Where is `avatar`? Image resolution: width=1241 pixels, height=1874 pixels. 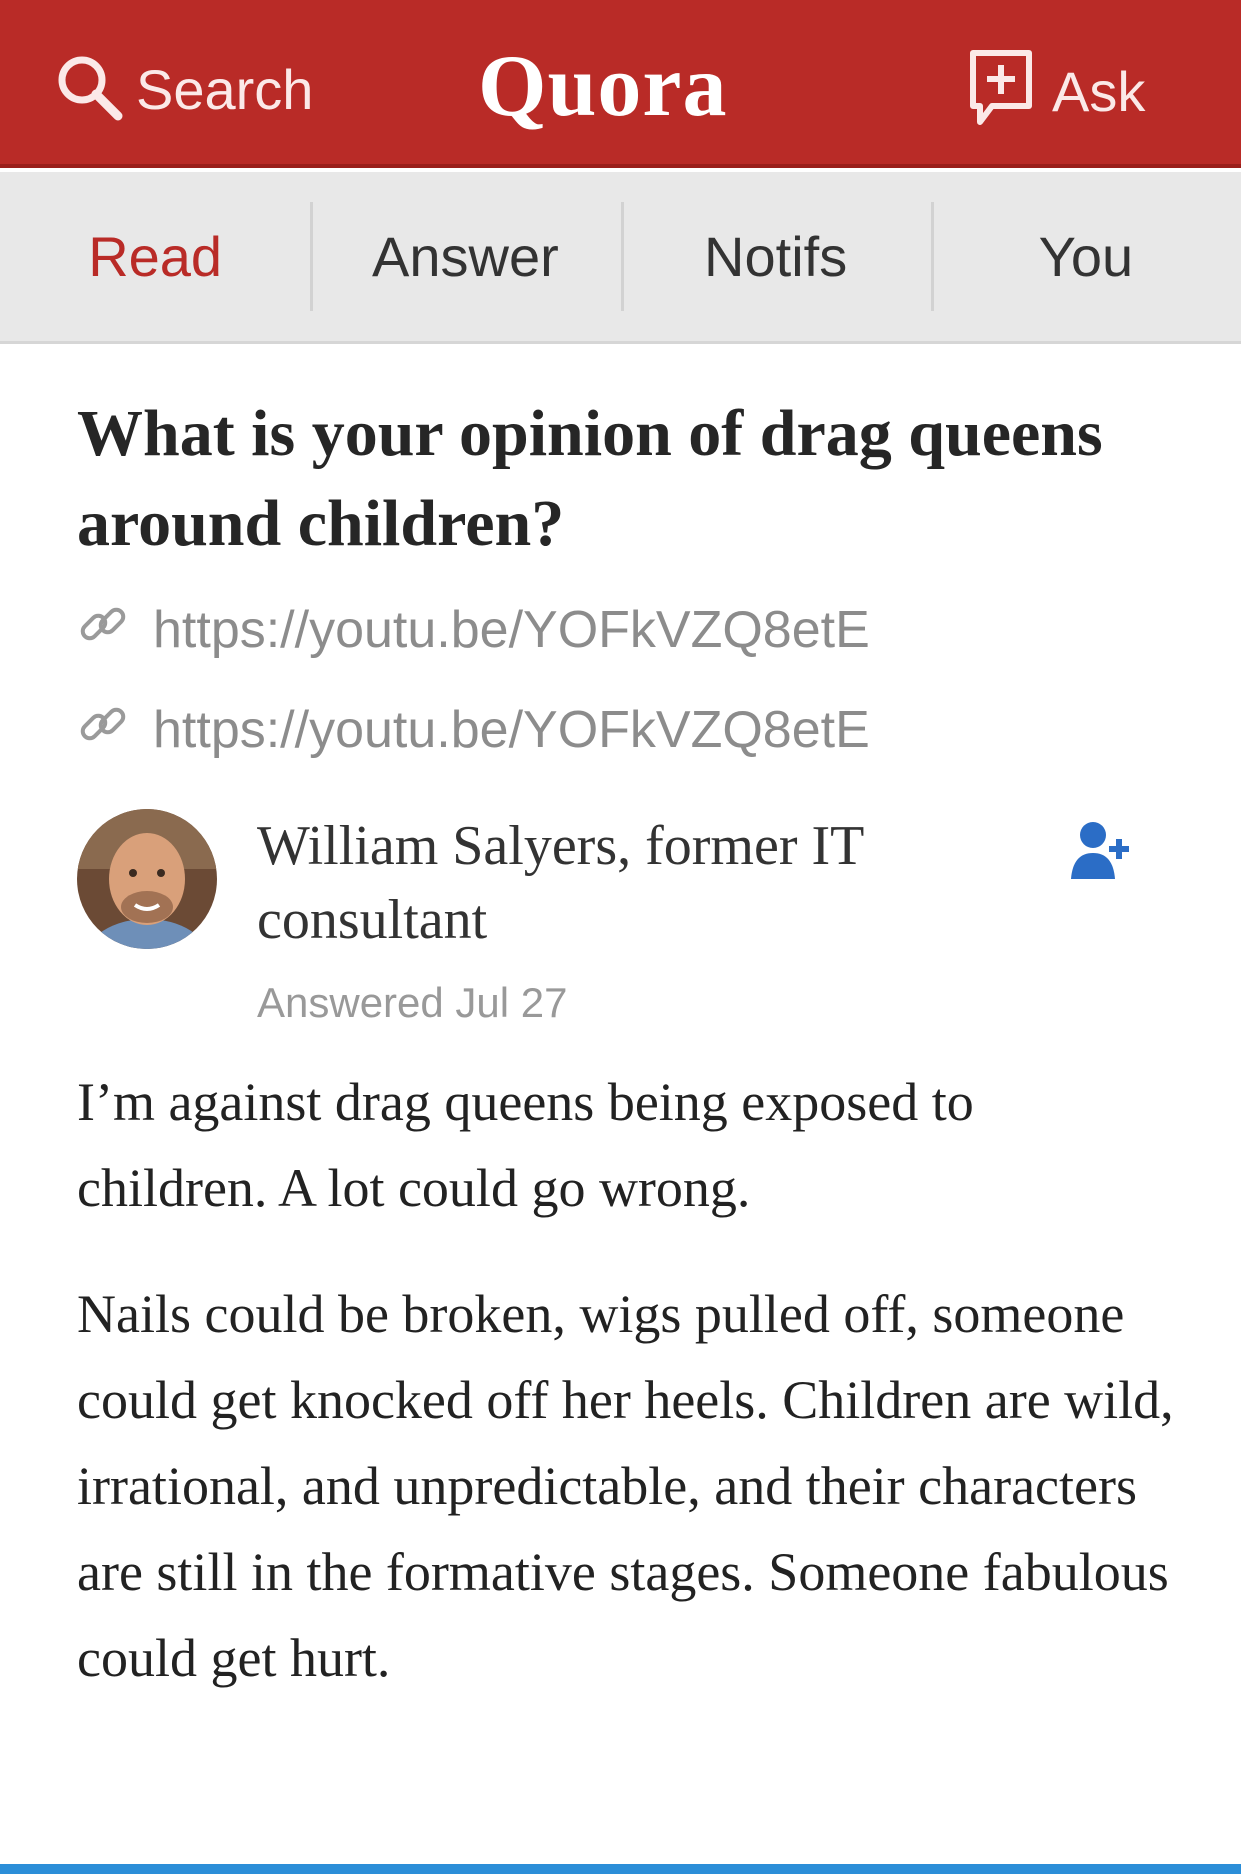
avatar is located at coordinates (147, 879).